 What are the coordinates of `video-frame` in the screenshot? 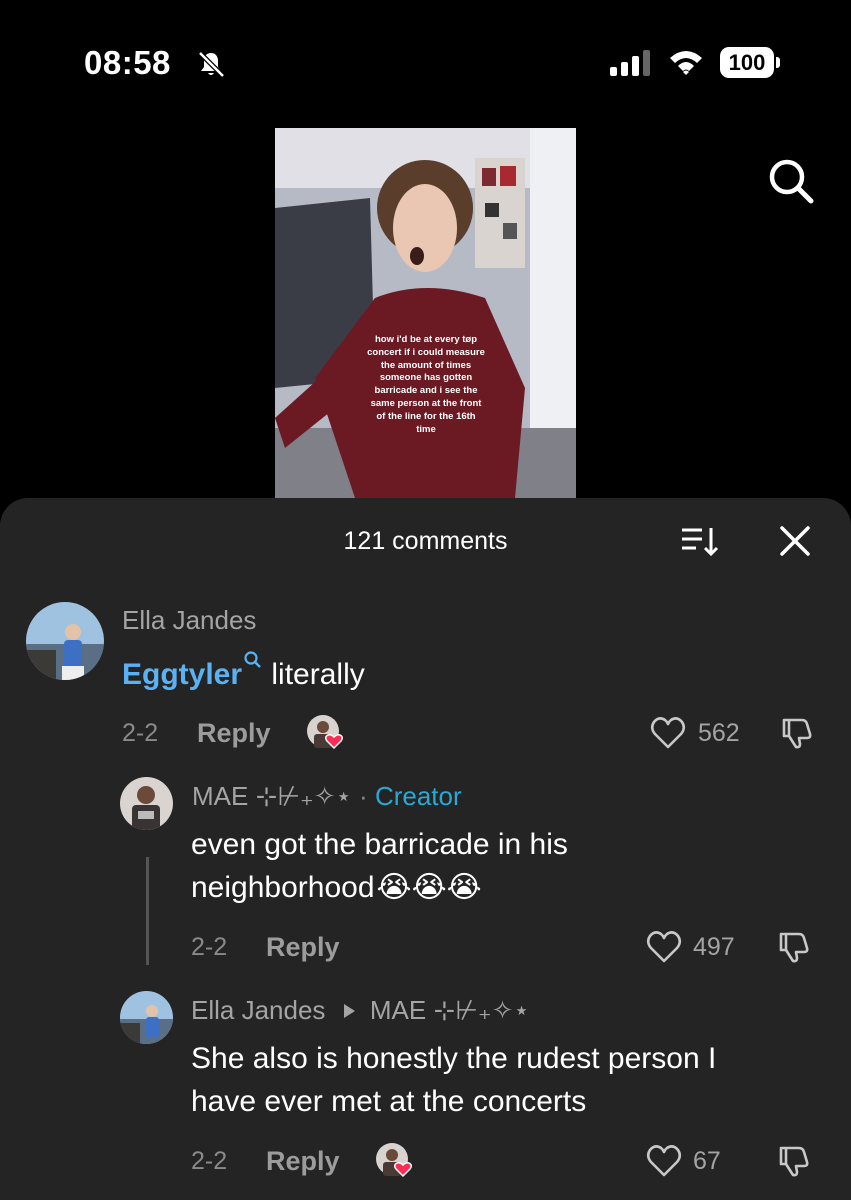 It's located at (425, 313).